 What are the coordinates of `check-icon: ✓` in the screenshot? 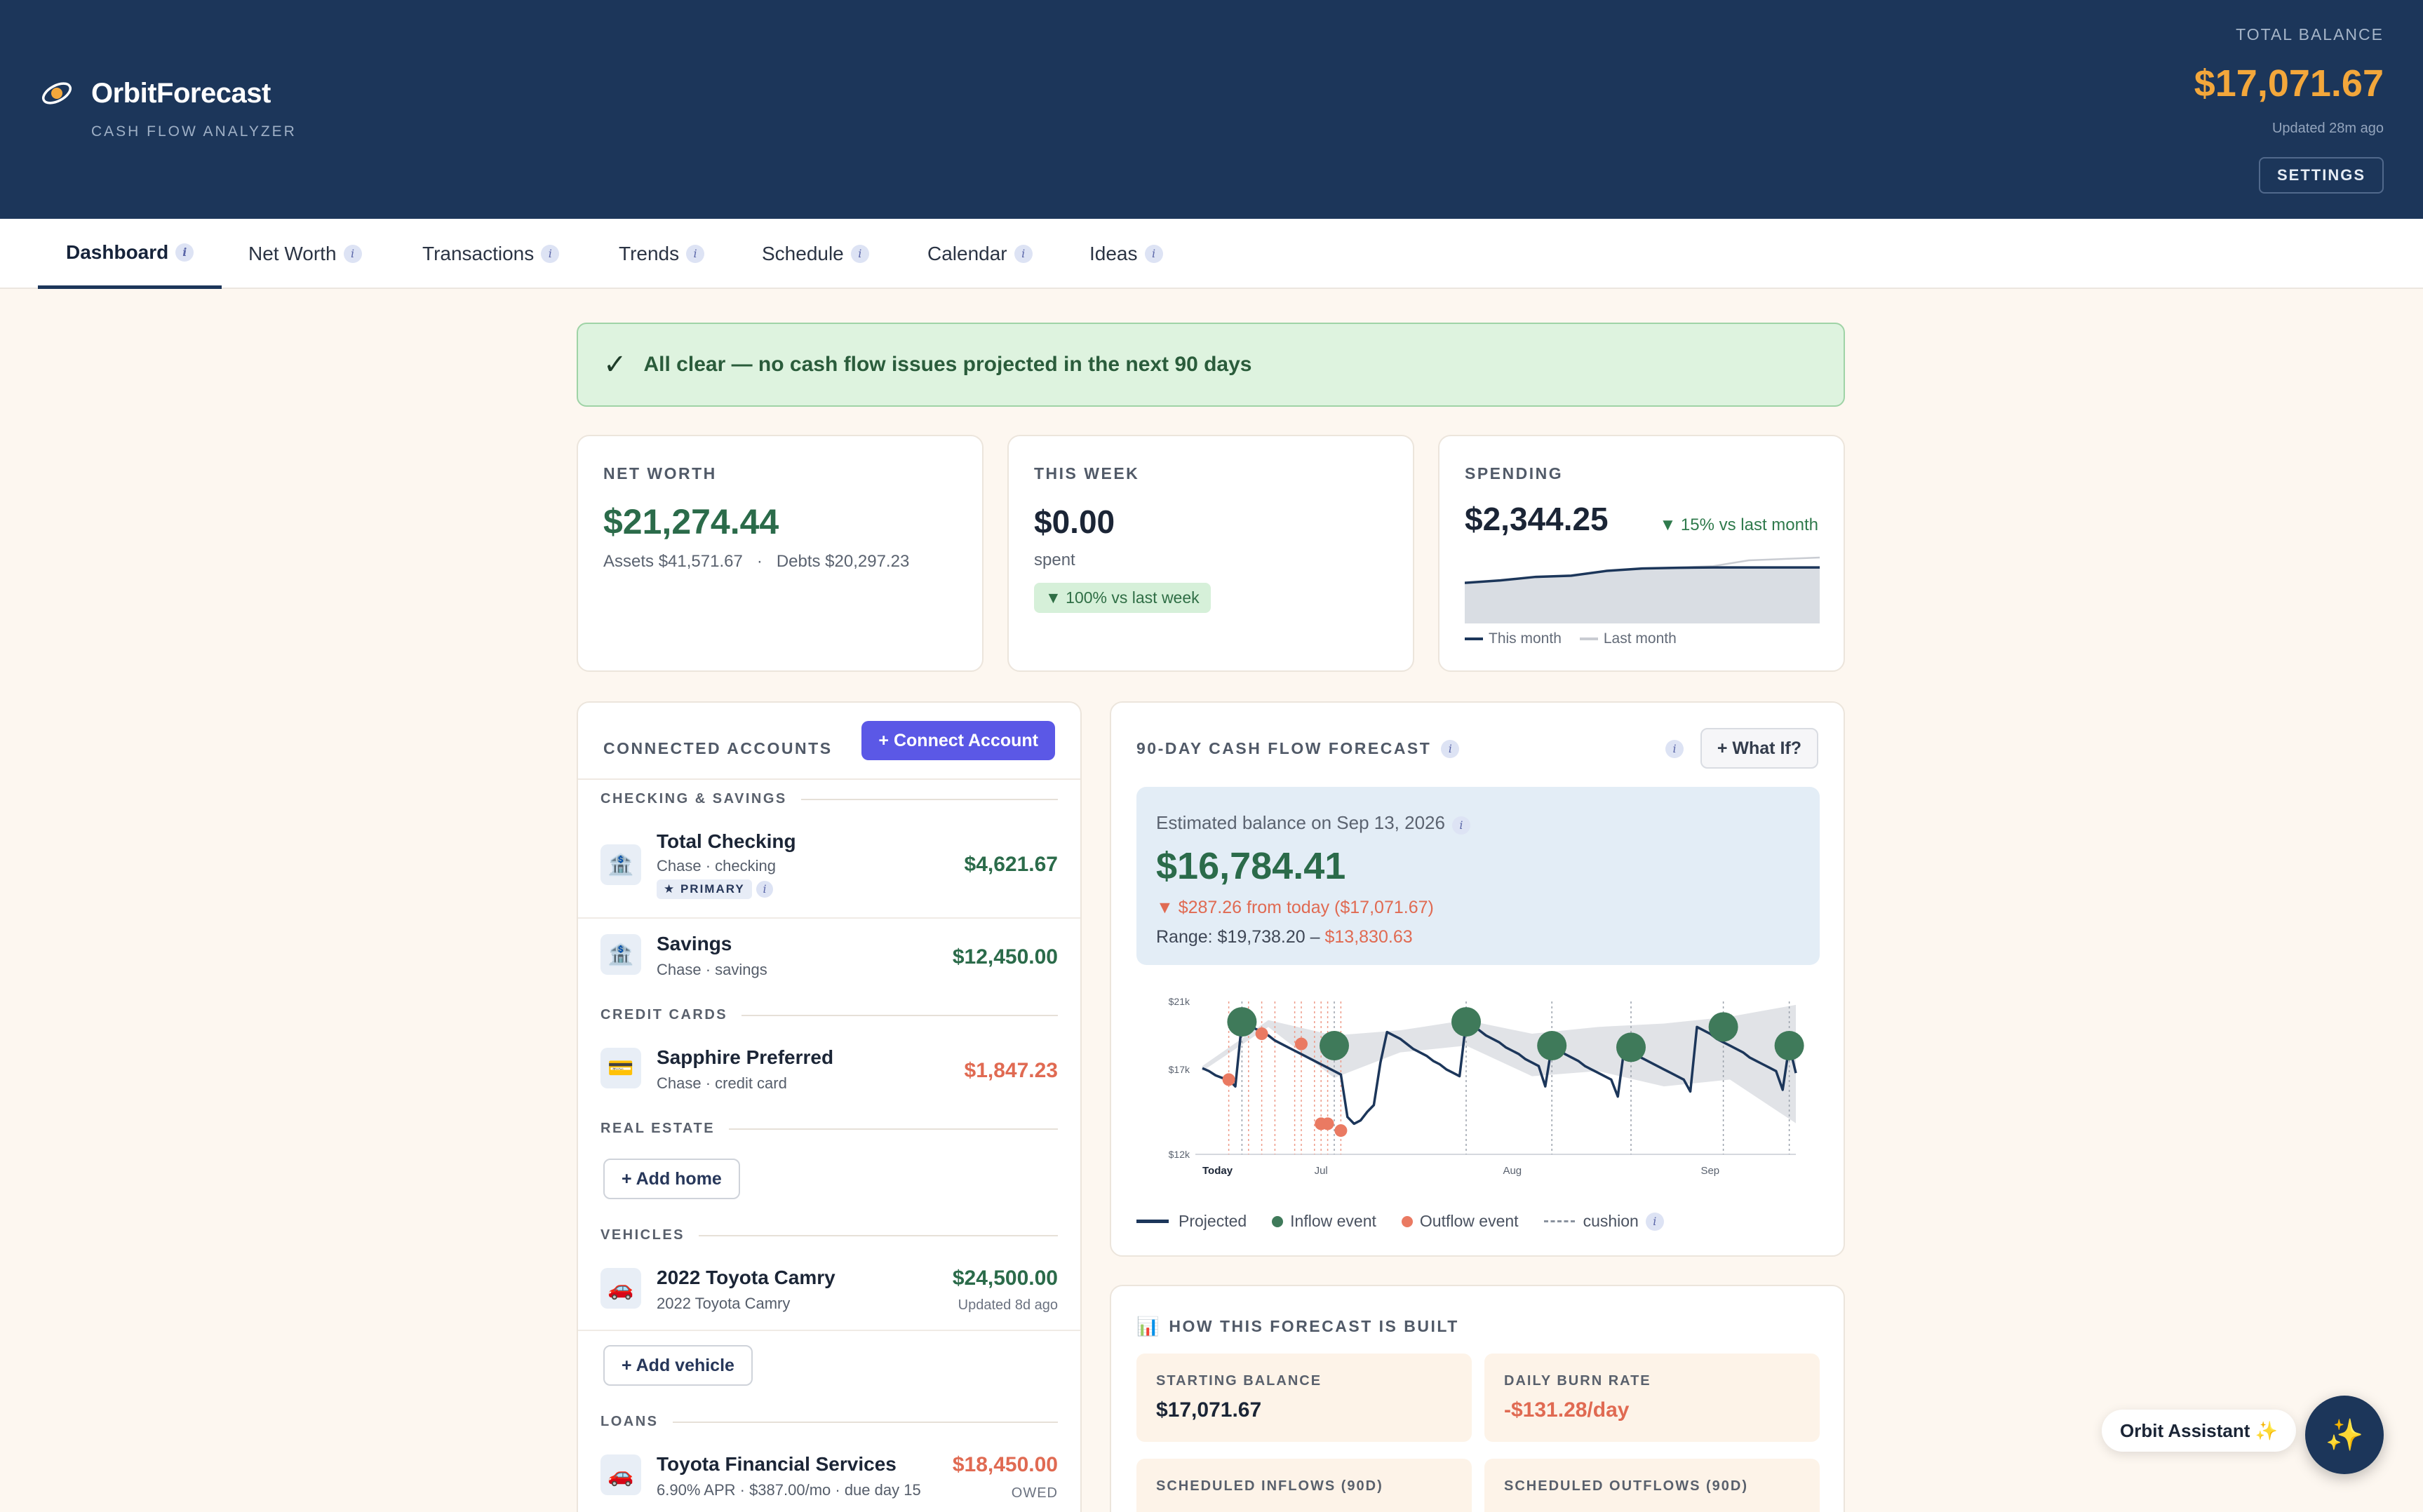 It's located at (615, 364).